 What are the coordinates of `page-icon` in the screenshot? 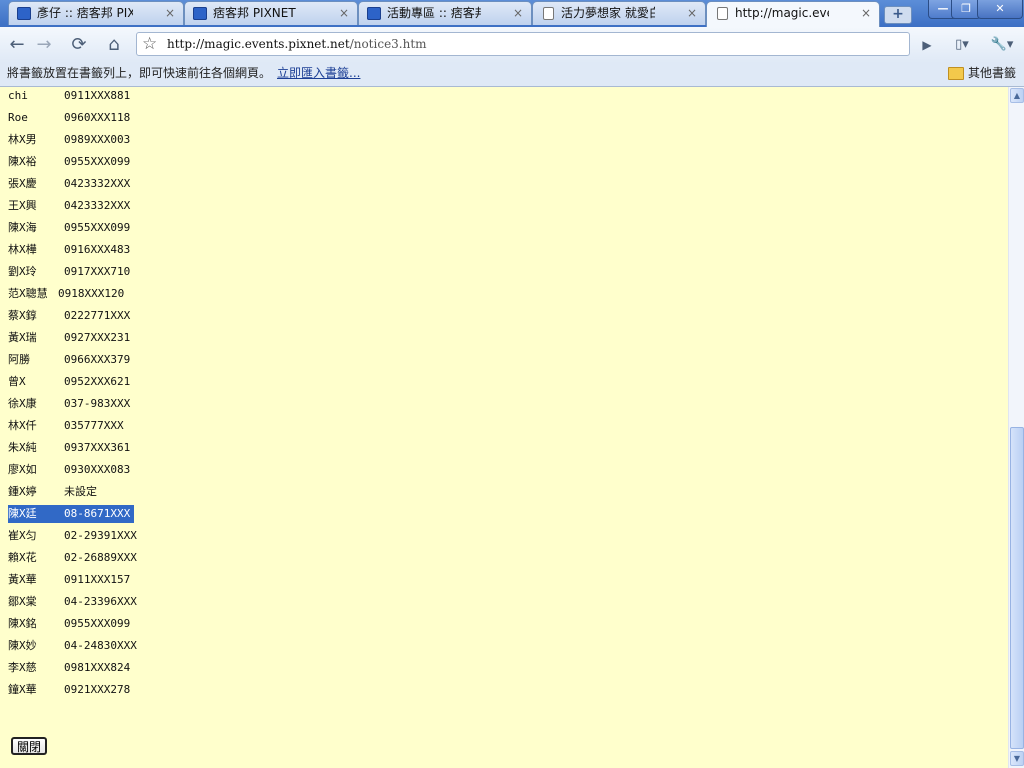 It's located at (548, 13).